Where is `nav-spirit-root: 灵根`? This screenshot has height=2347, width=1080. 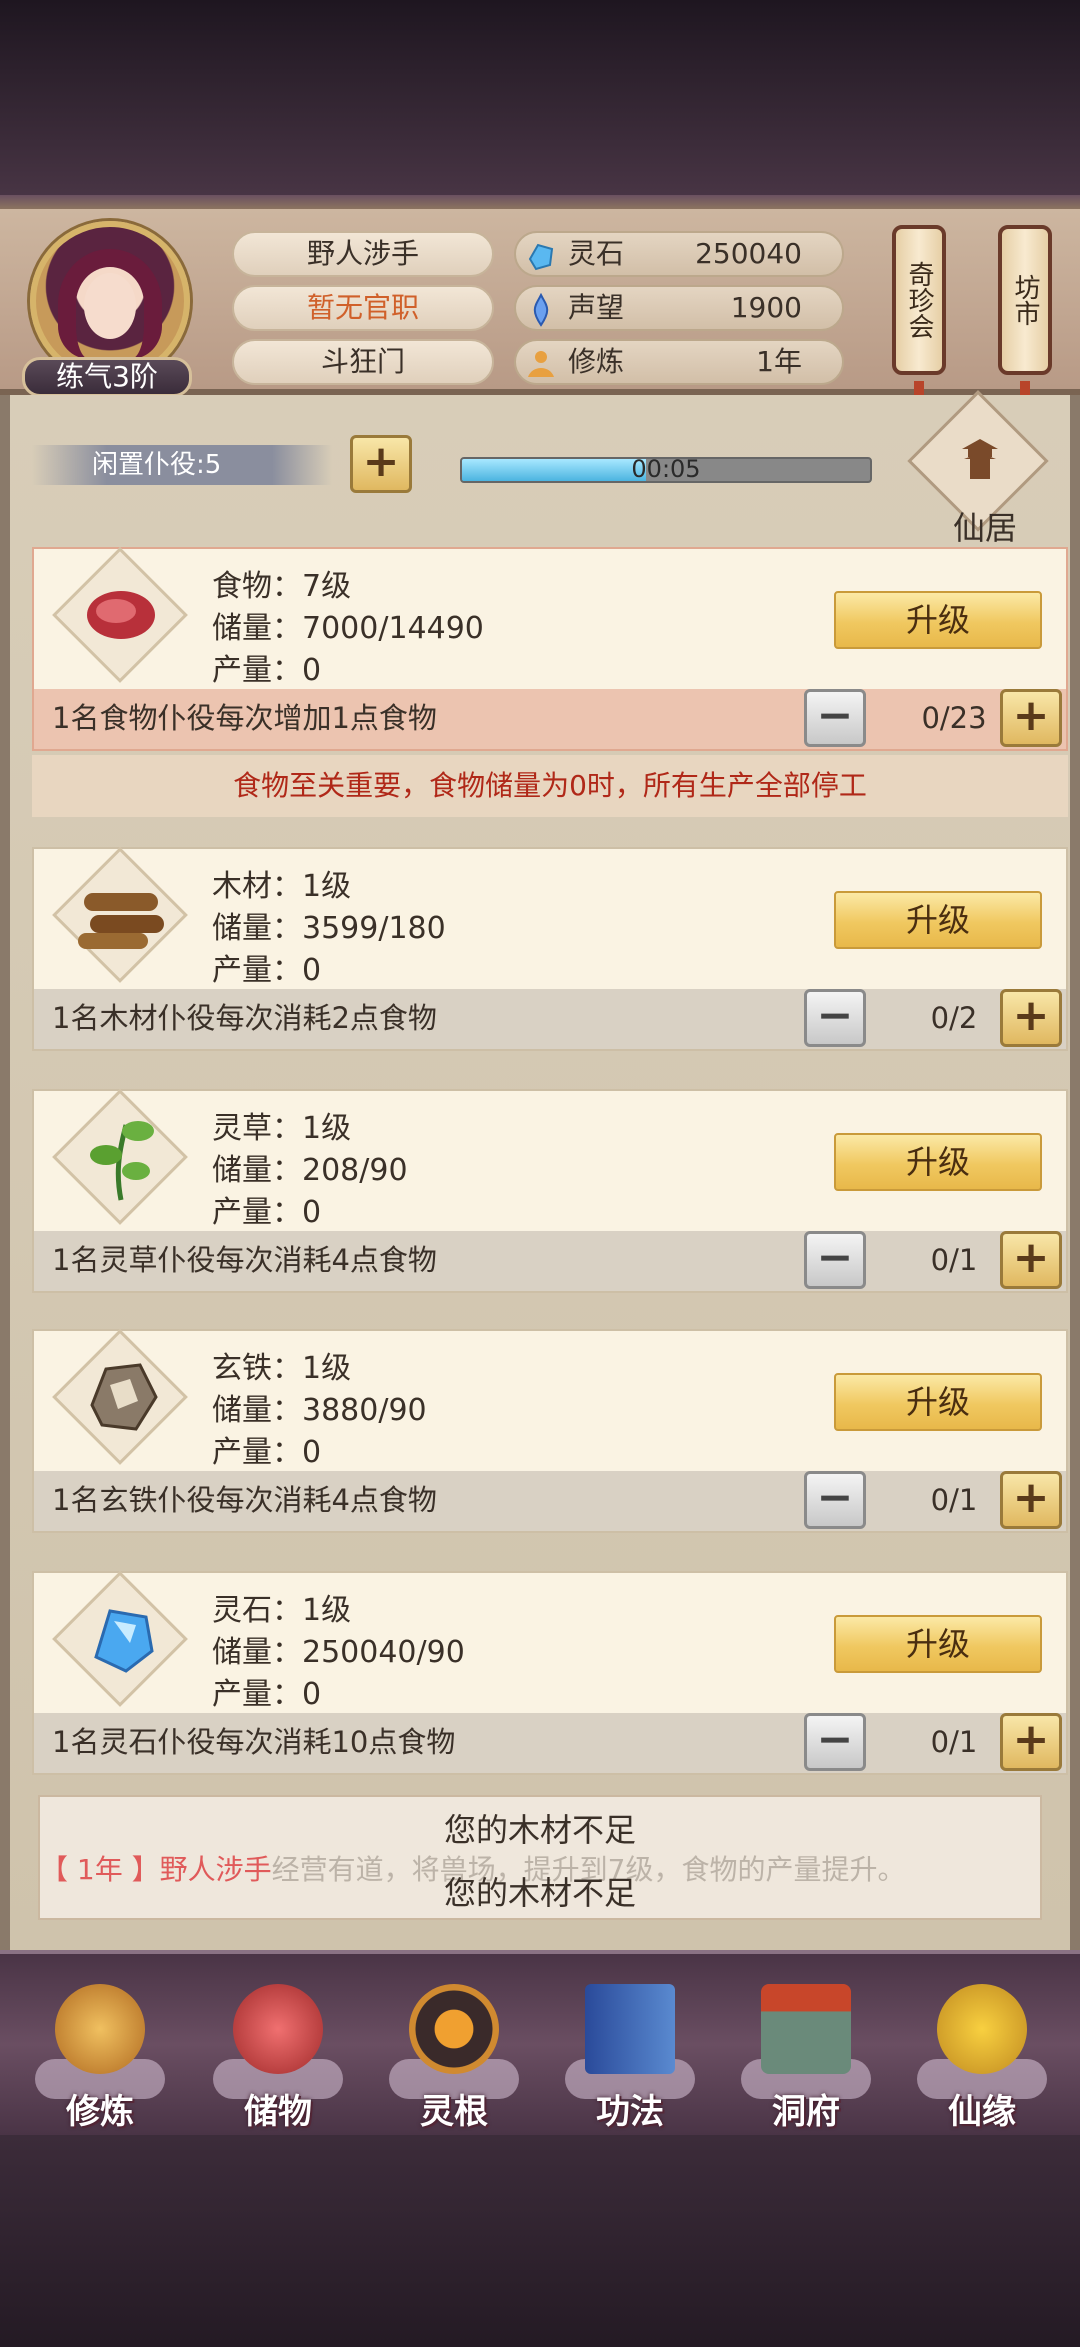
nav-spirit-root: 灵根 is located at coordinates (454, 2054).